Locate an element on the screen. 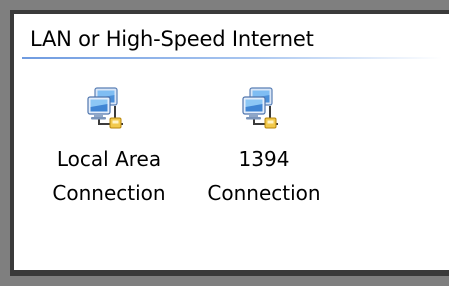 The height and width of the screenshot is (286, 449). 1394-connection-item: 1394 Connection is located at coordinates (264, 147).